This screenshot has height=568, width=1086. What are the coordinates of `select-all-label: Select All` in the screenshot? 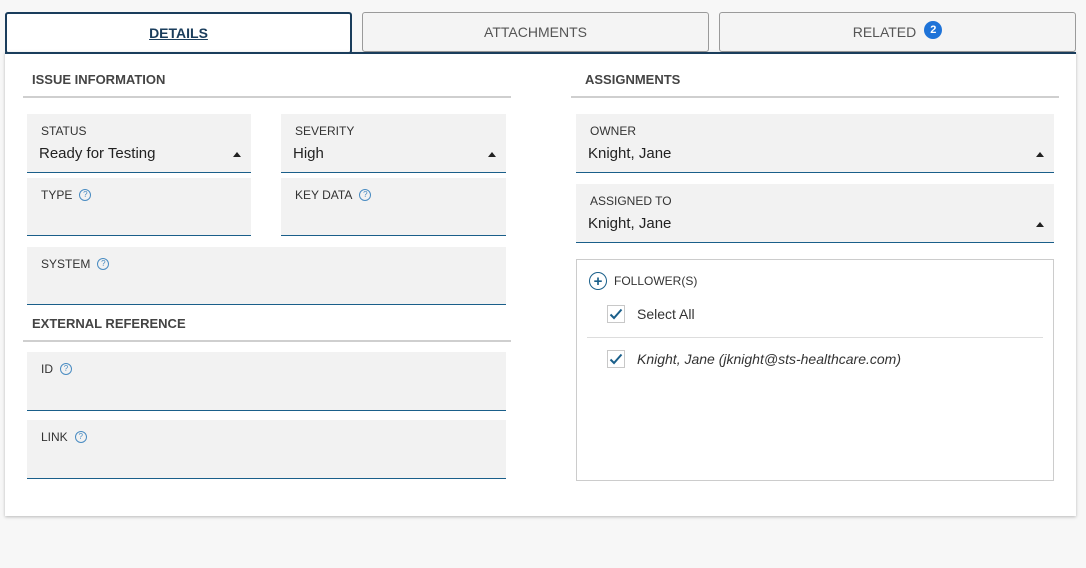 It's located at (666, 314).